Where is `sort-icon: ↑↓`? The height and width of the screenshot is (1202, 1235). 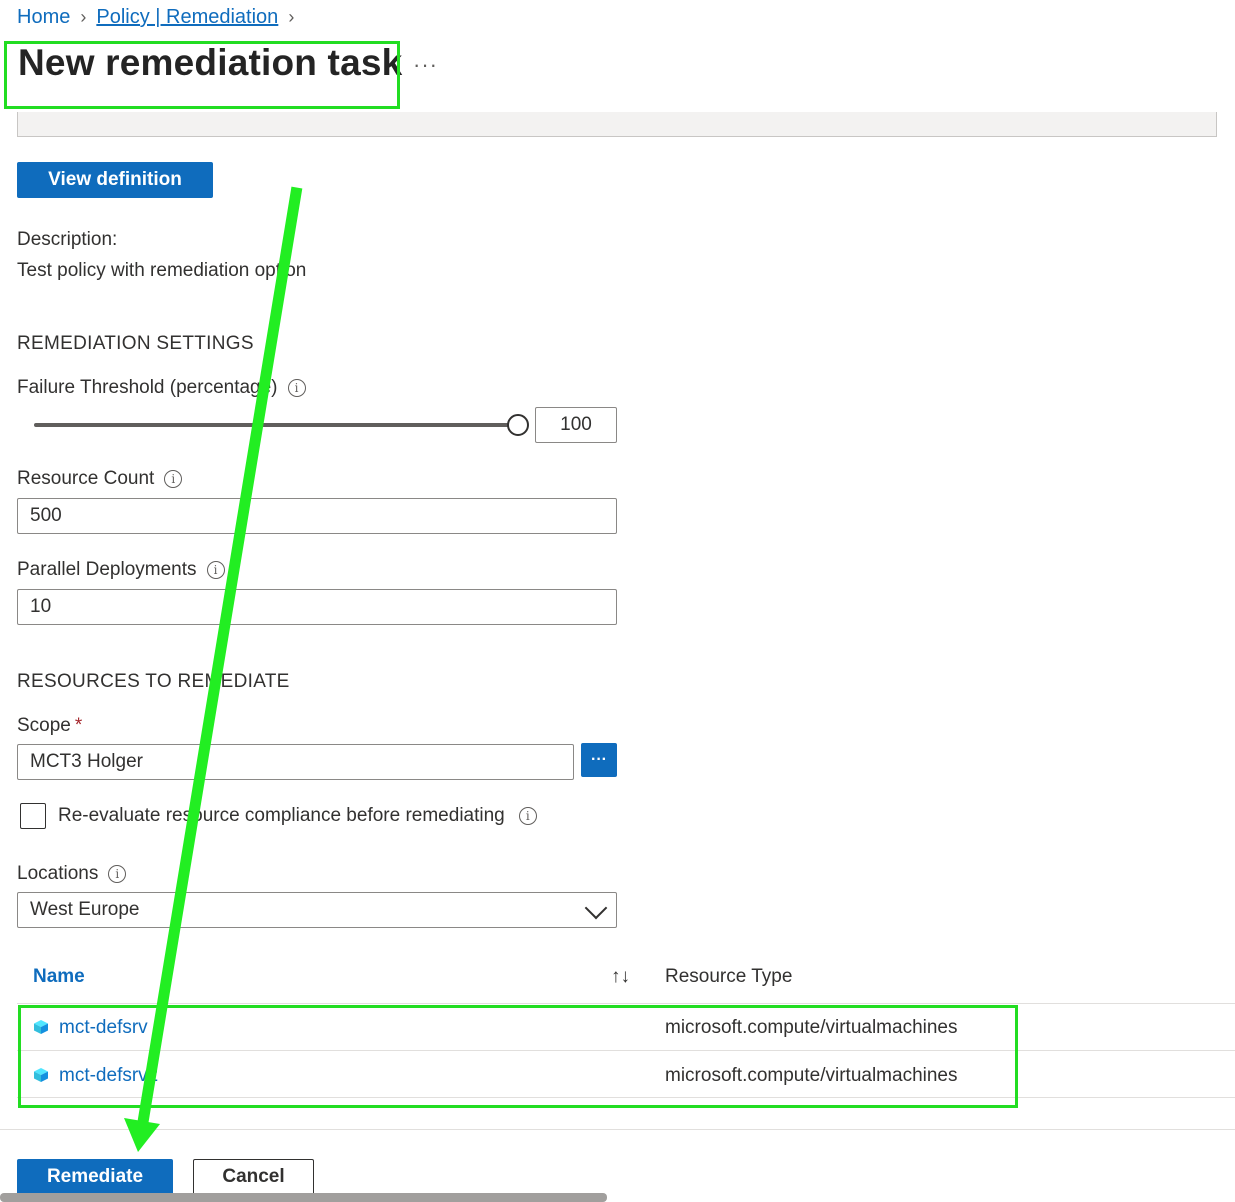 sort-icon: ↑↓ is located at coordinates (620, 977).